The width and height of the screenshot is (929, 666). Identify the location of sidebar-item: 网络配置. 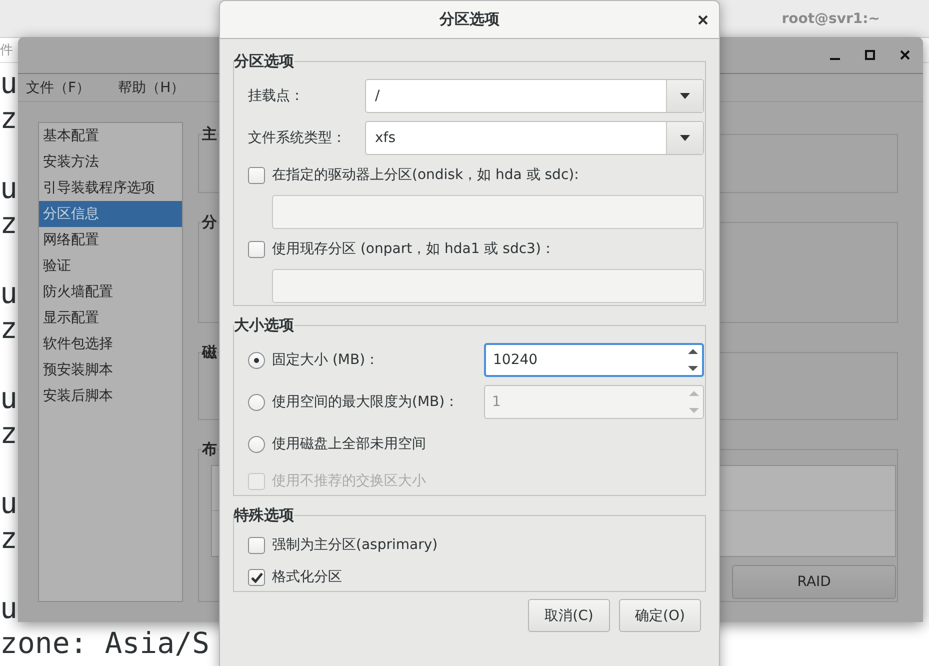
(110, 240).